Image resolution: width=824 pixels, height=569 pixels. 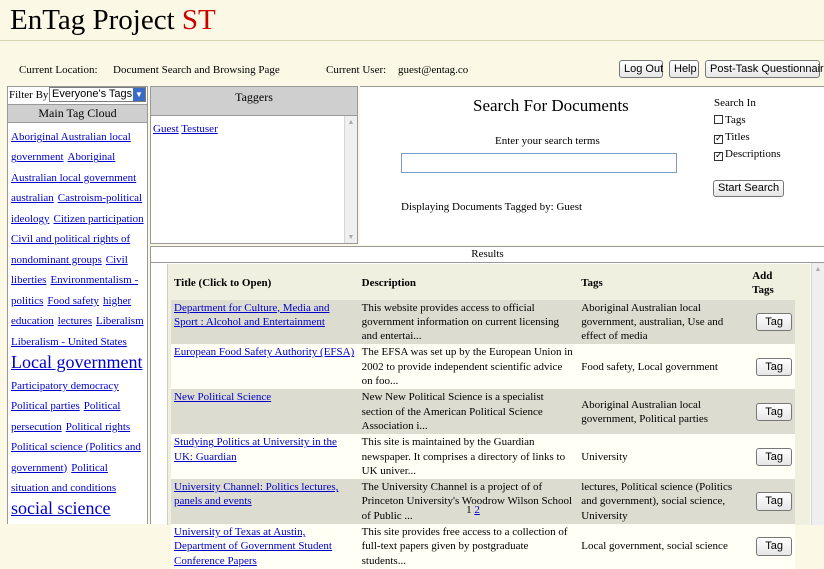 I want to click on filter-label: Filter By:, so click(x=30, y=95).